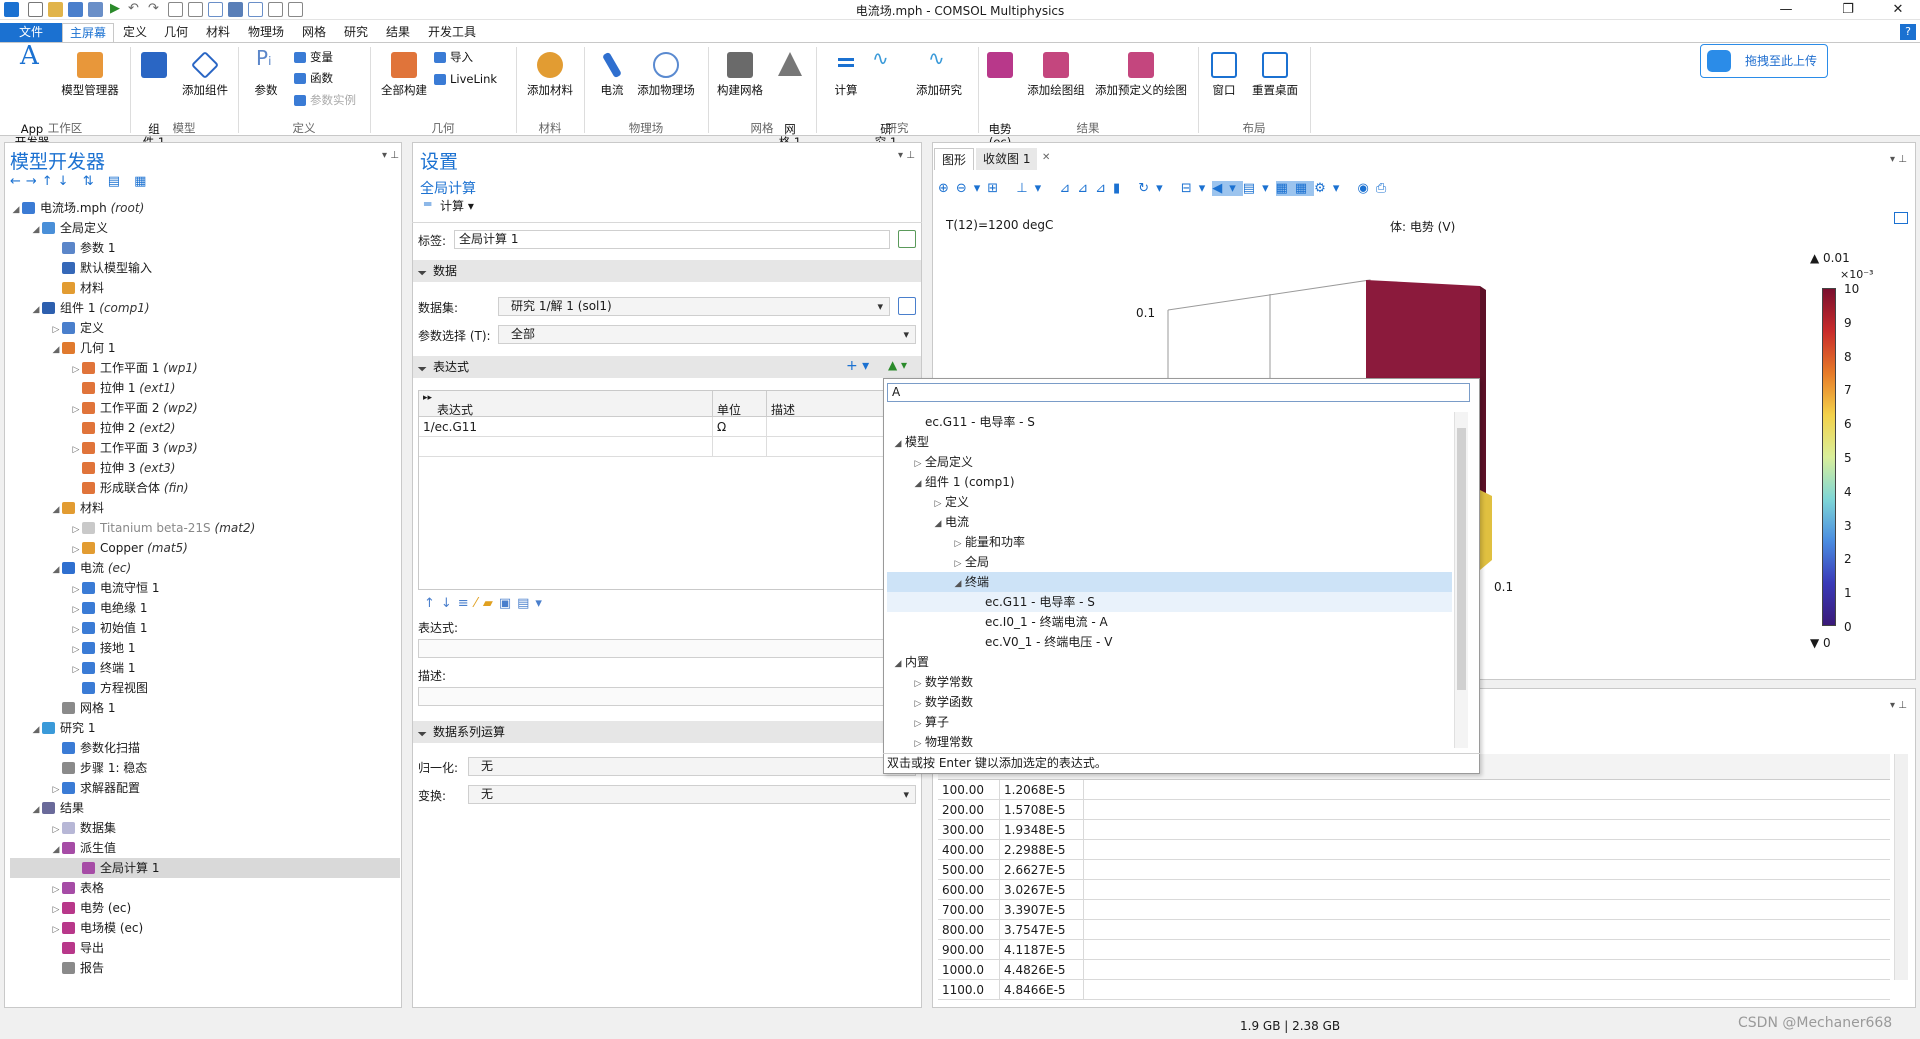 This screenshot has height=1039, width=1920. I want to click on tree-item: 拉伸 3 (ext3), so click(205, 468).